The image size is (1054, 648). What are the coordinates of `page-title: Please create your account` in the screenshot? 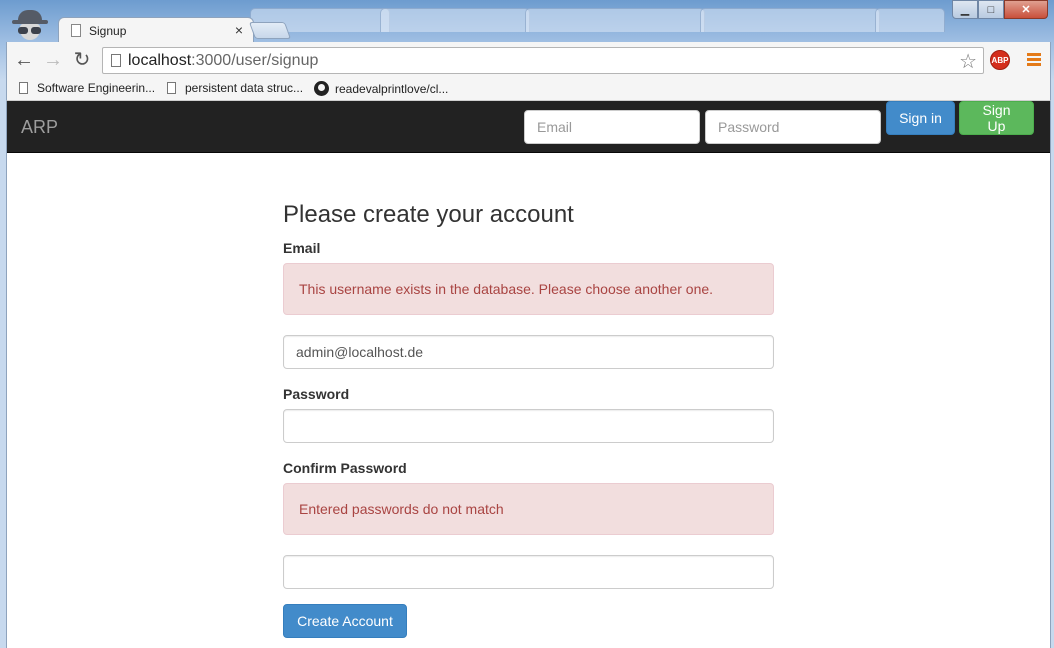 It's located at (428, 214).